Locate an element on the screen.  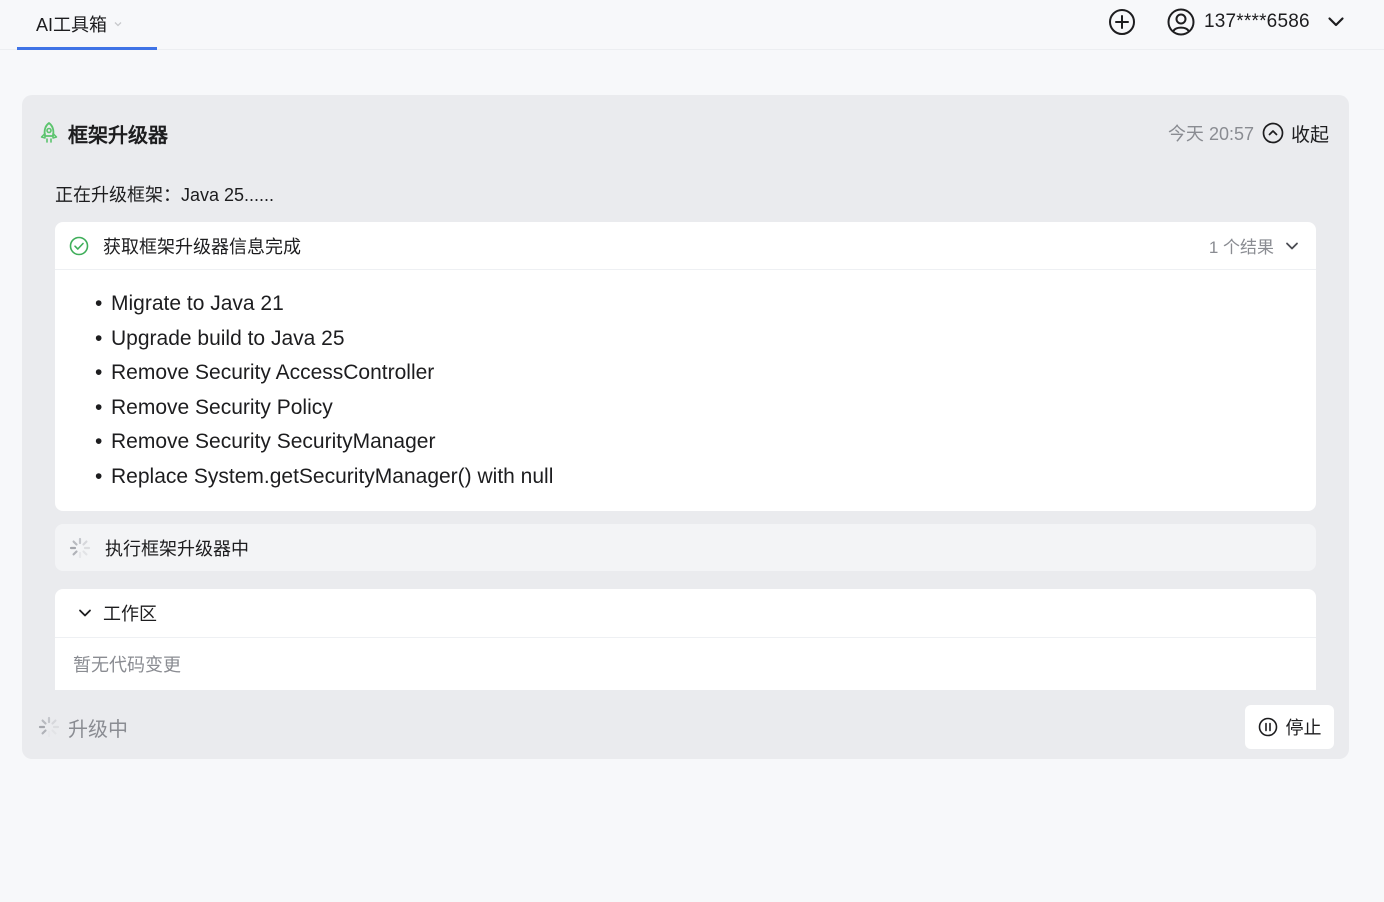
top-bar: AI工具箱 137****6586 is located at coordinates (692, 25).